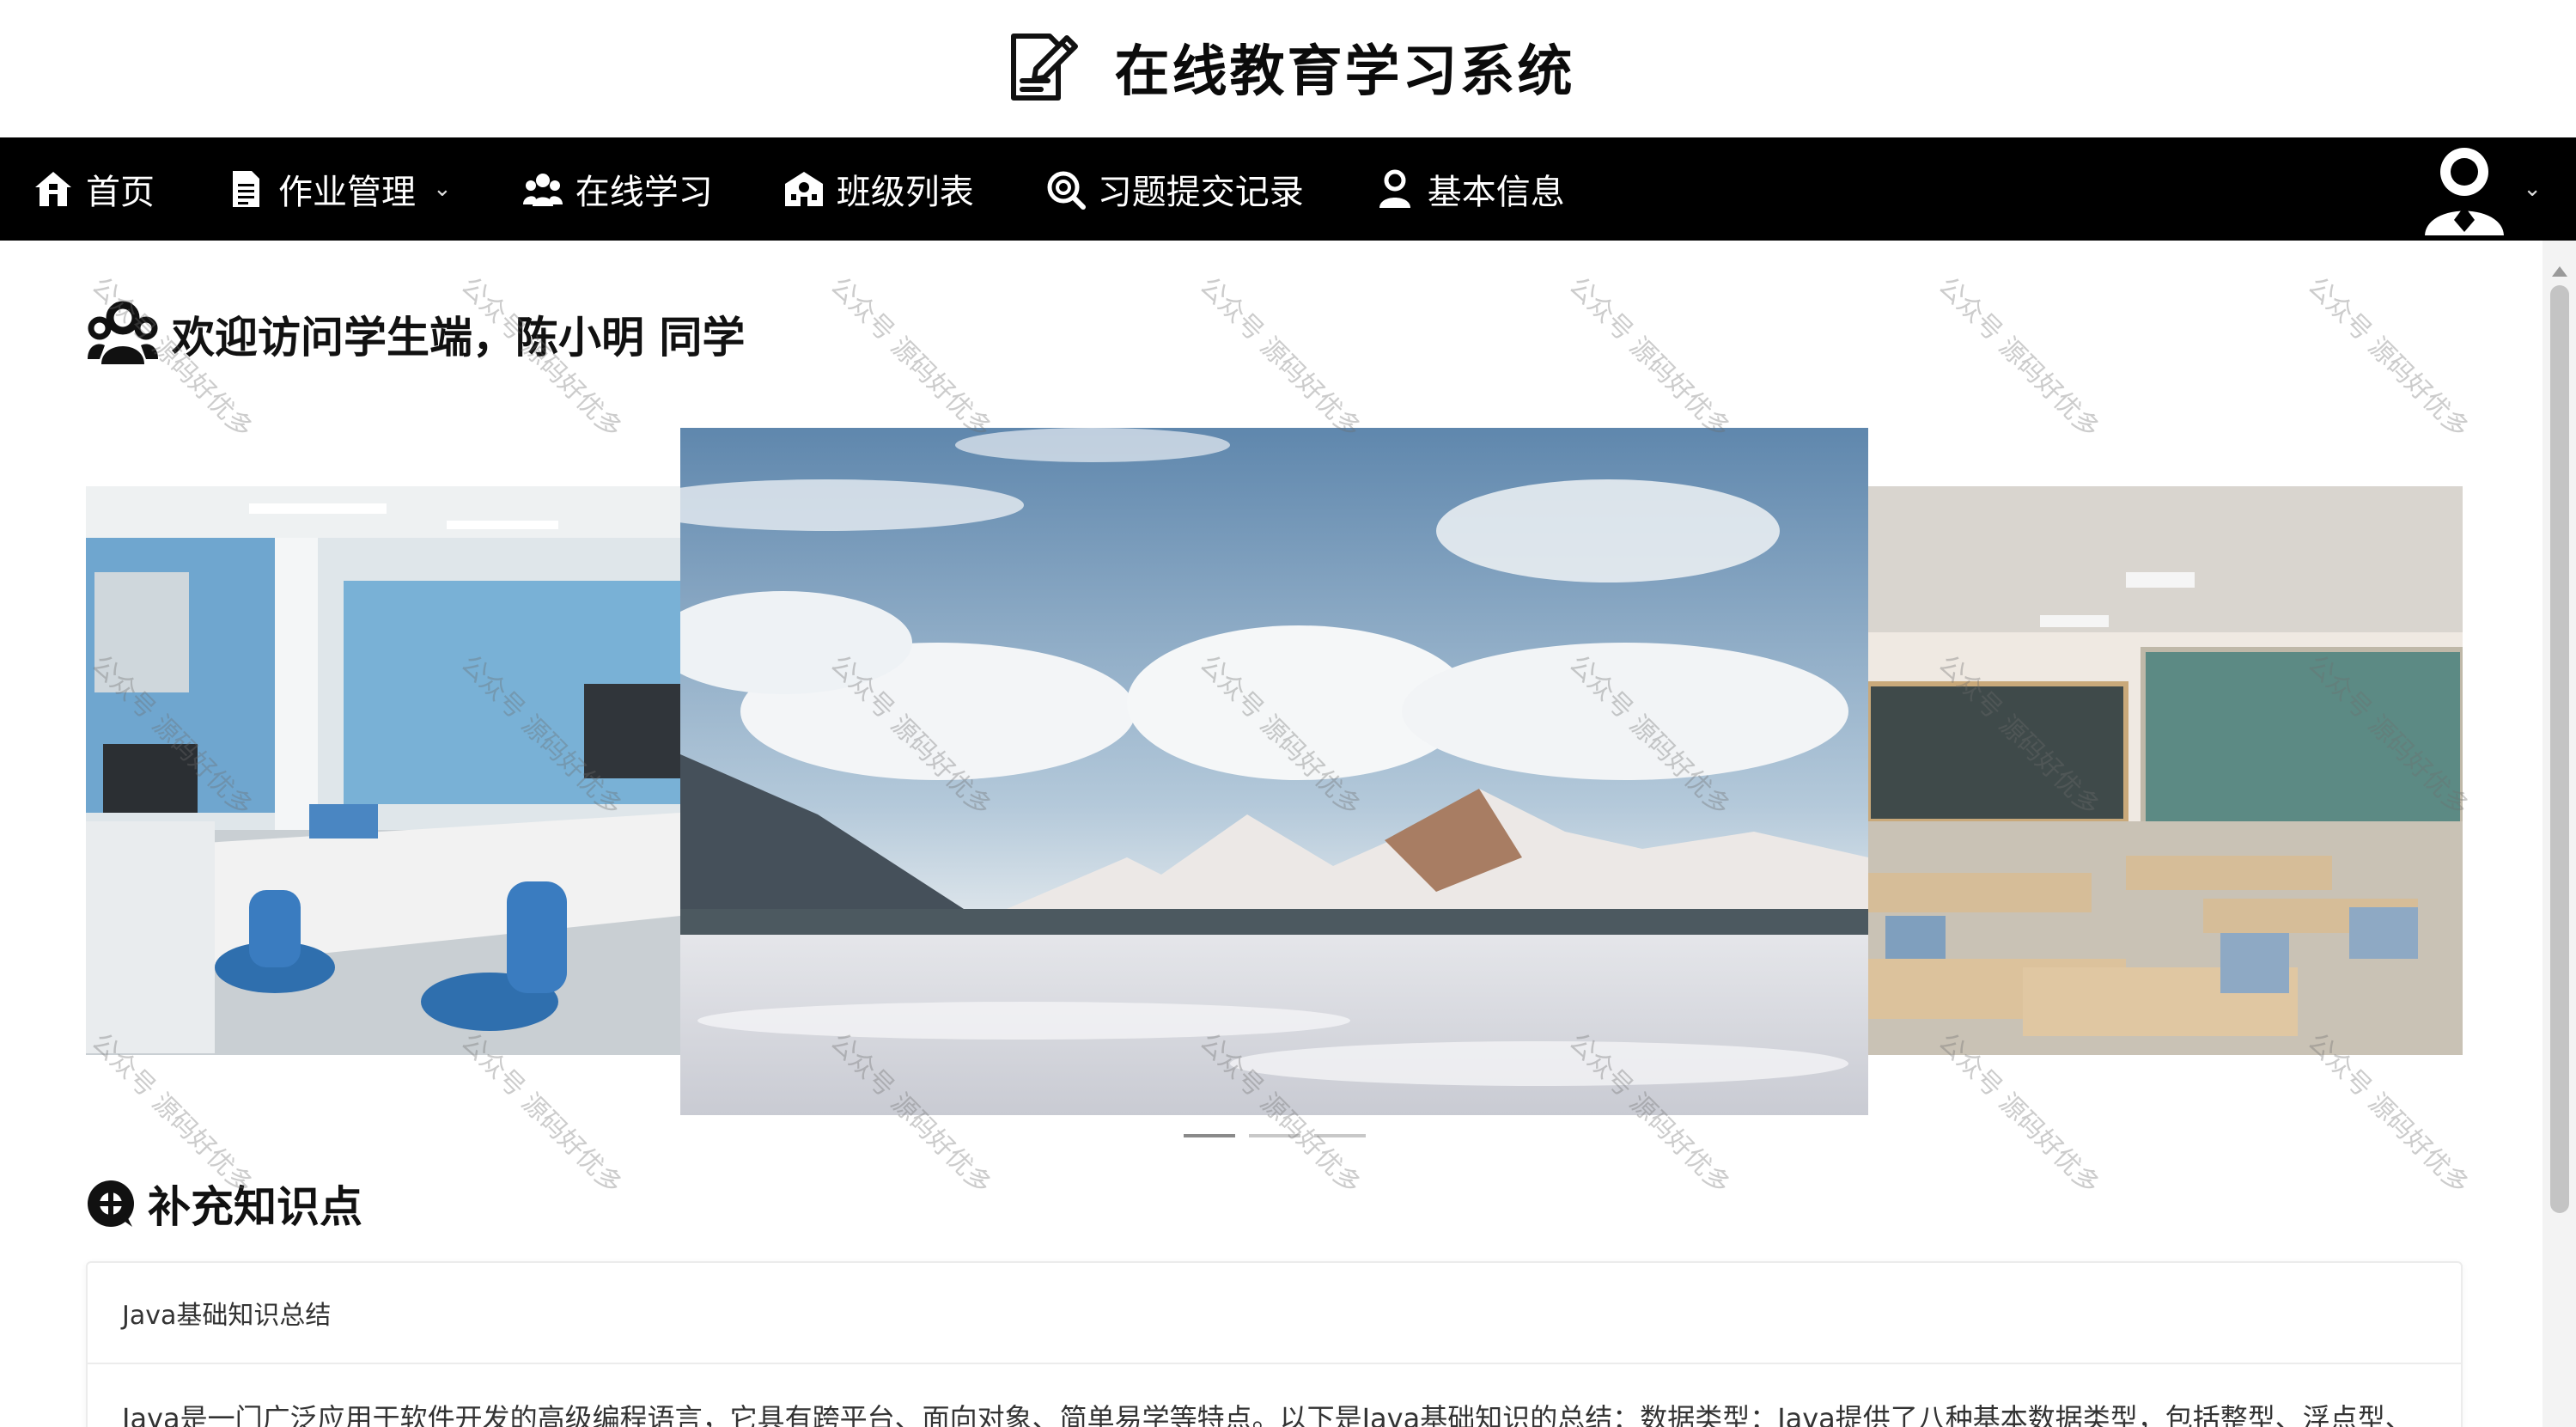 The width and height of the screenshot is (2576, 1427). What do you see at coordinates (459, 338) in the screenshot?
I see `welcome-text: 欢迎访问学生端，陈小明 同学` at bounding box center [459, 338].